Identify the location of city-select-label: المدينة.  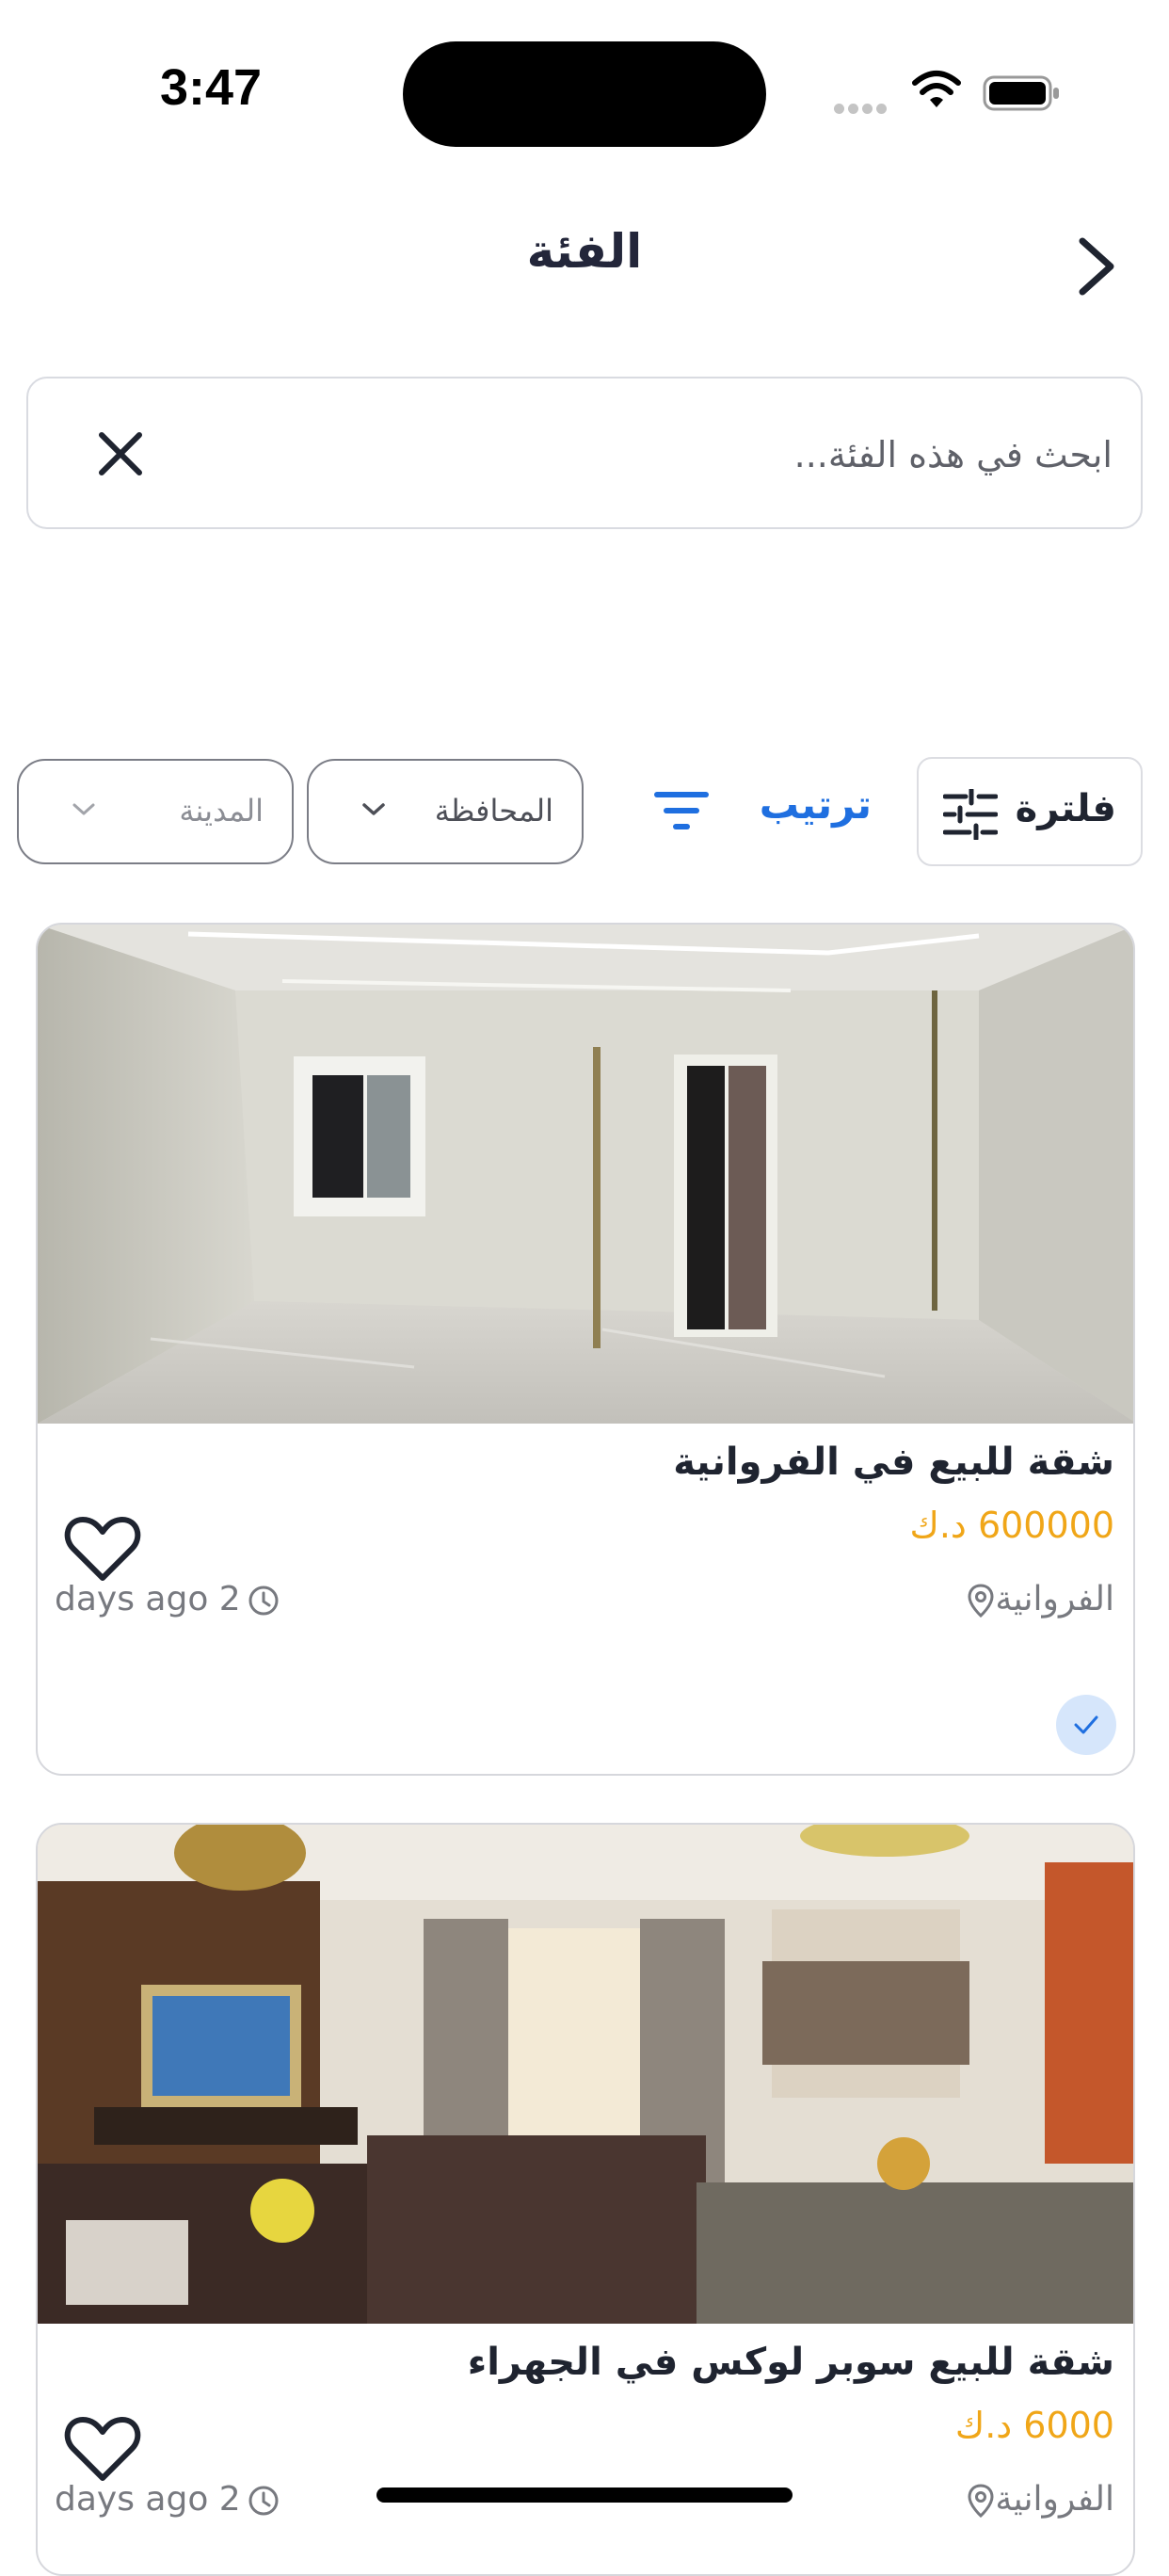
(221, 811).